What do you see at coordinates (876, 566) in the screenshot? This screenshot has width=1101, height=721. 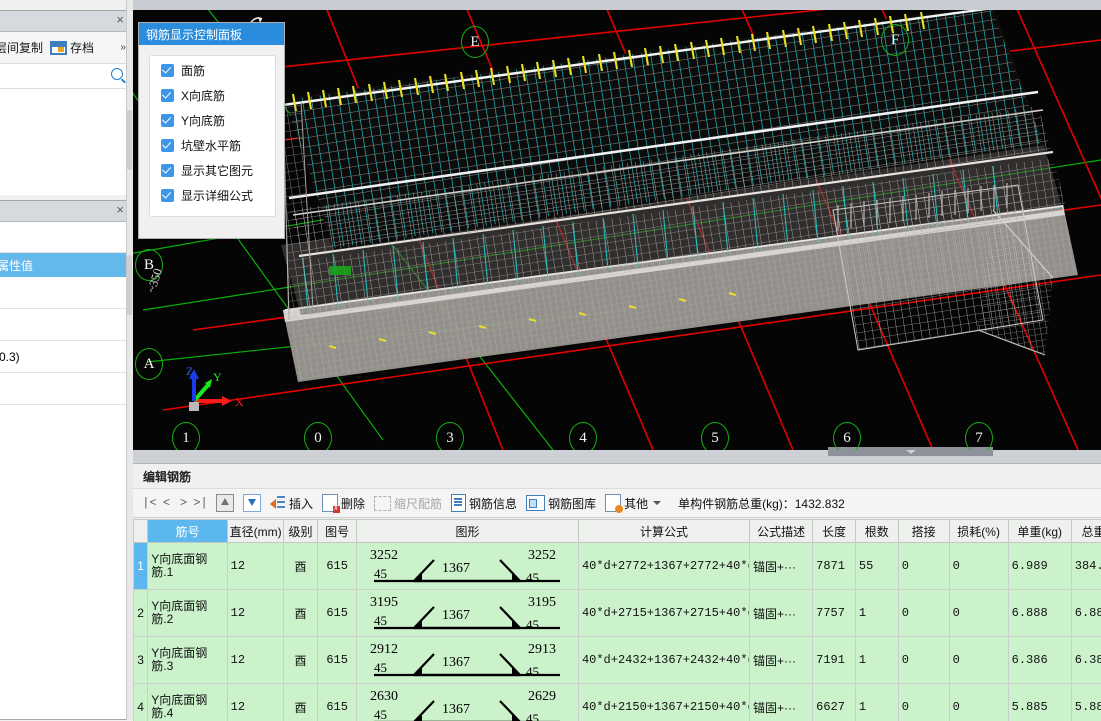 I see `cell-count: 55` at bounding box center [876, 566].